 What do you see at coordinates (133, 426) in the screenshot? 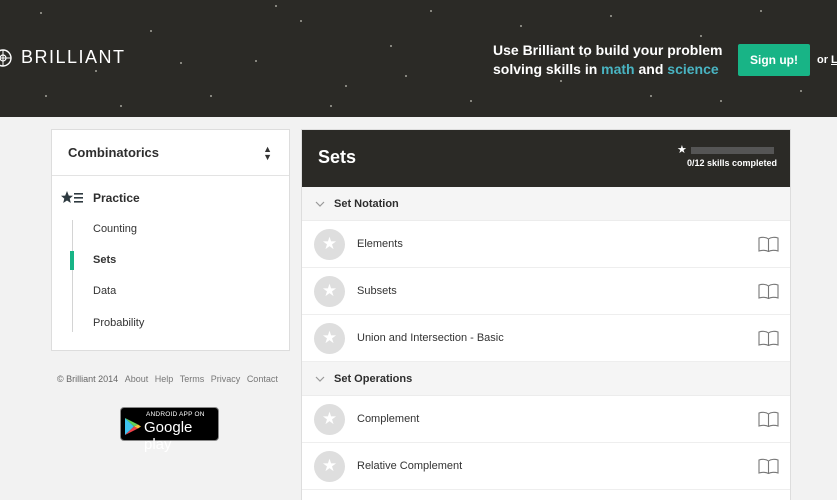
I see `play-store-icon` at bounding box center [133, 426].